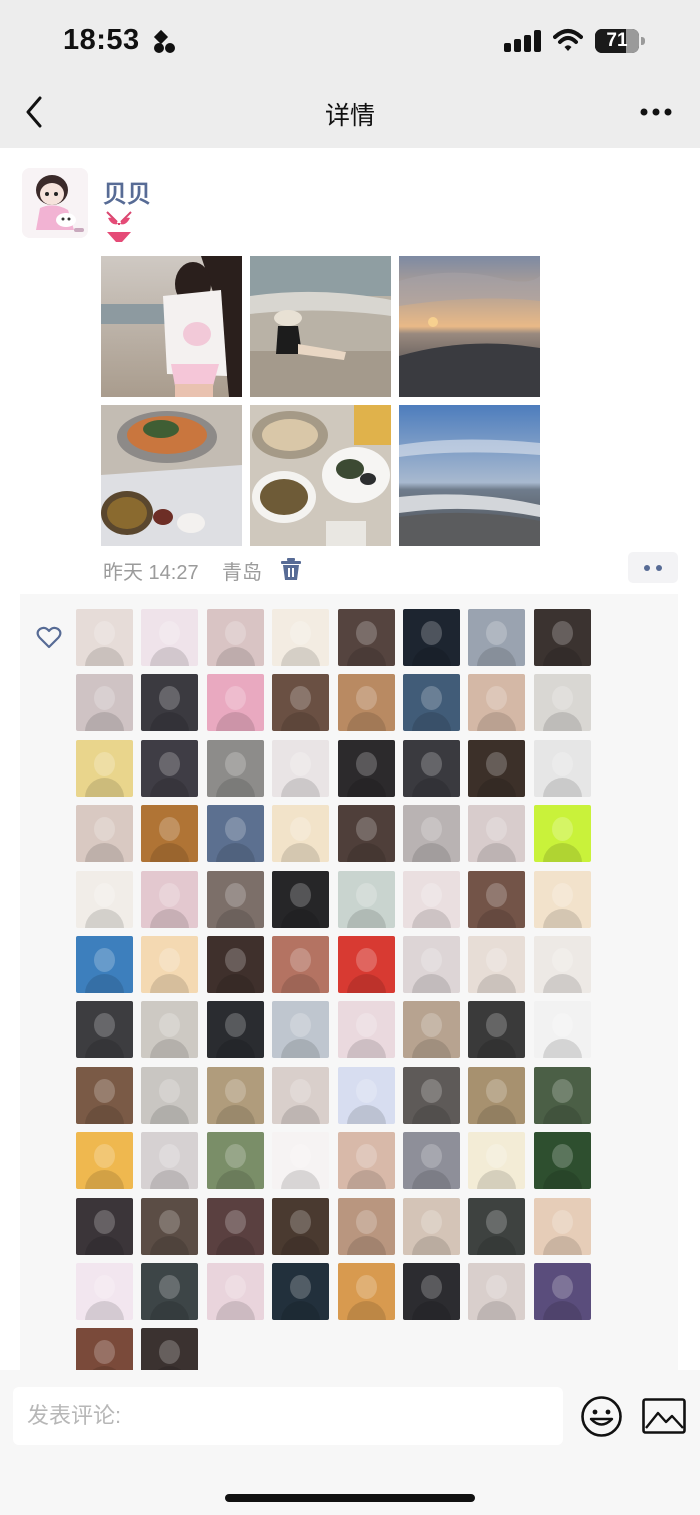 This screenshot has width=700, height=1515. I want to click on post-action-button, so click(653, 567).